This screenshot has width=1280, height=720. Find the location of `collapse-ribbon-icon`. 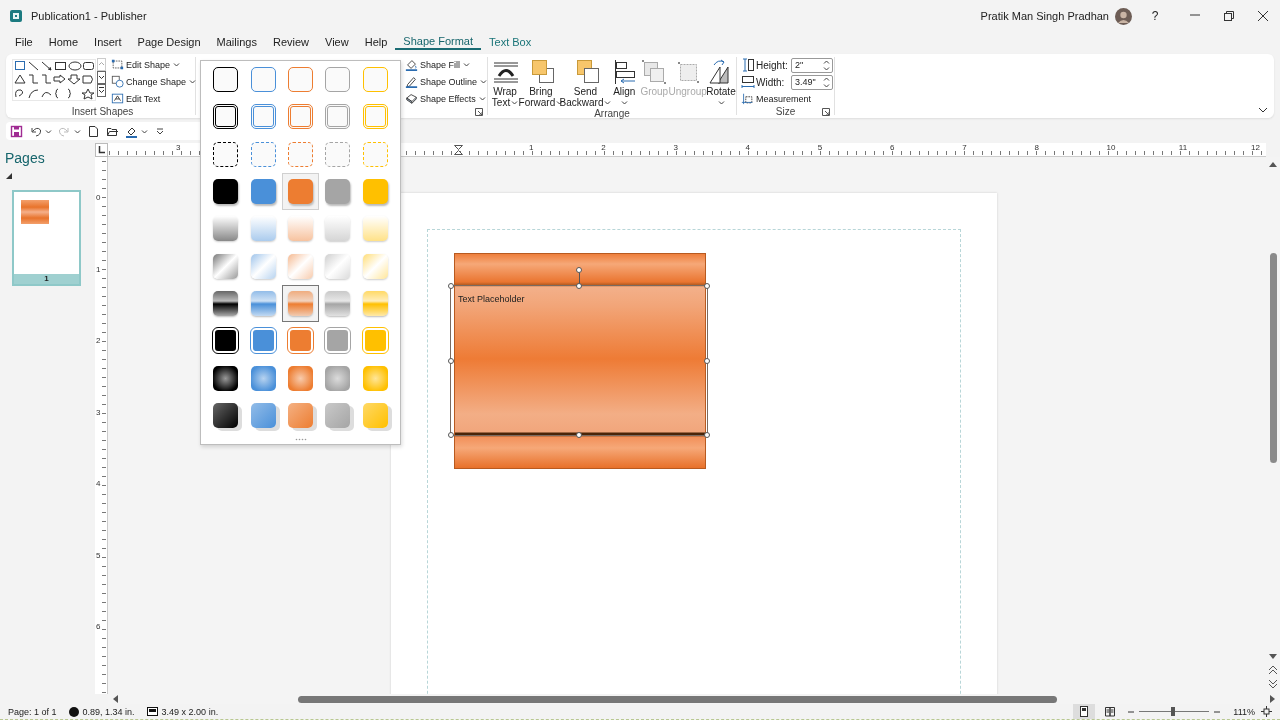

collapse-ribbon-icon is located at coordinates (1263, 110).